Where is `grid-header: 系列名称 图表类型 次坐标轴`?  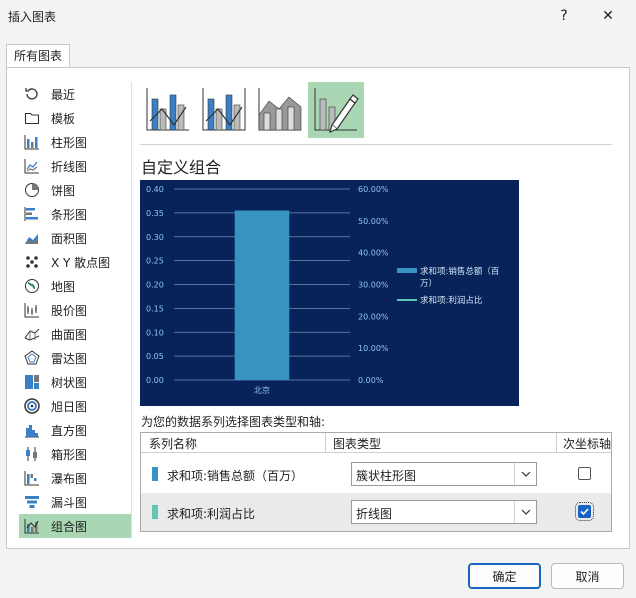
grid-header: 系列名称 图表类型 次坐标轴 is located at coordinates (376, 443).